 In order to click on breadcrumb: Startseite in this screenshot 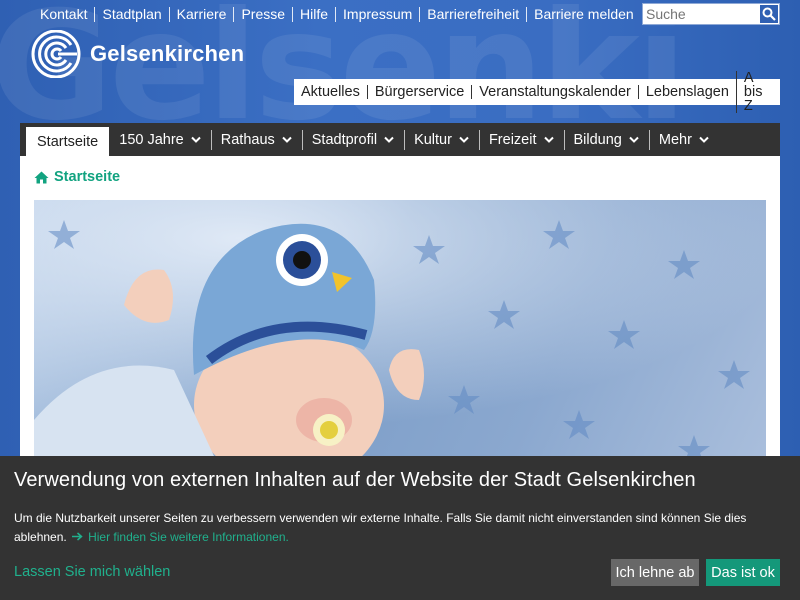, I will do `click(77, 177)`.